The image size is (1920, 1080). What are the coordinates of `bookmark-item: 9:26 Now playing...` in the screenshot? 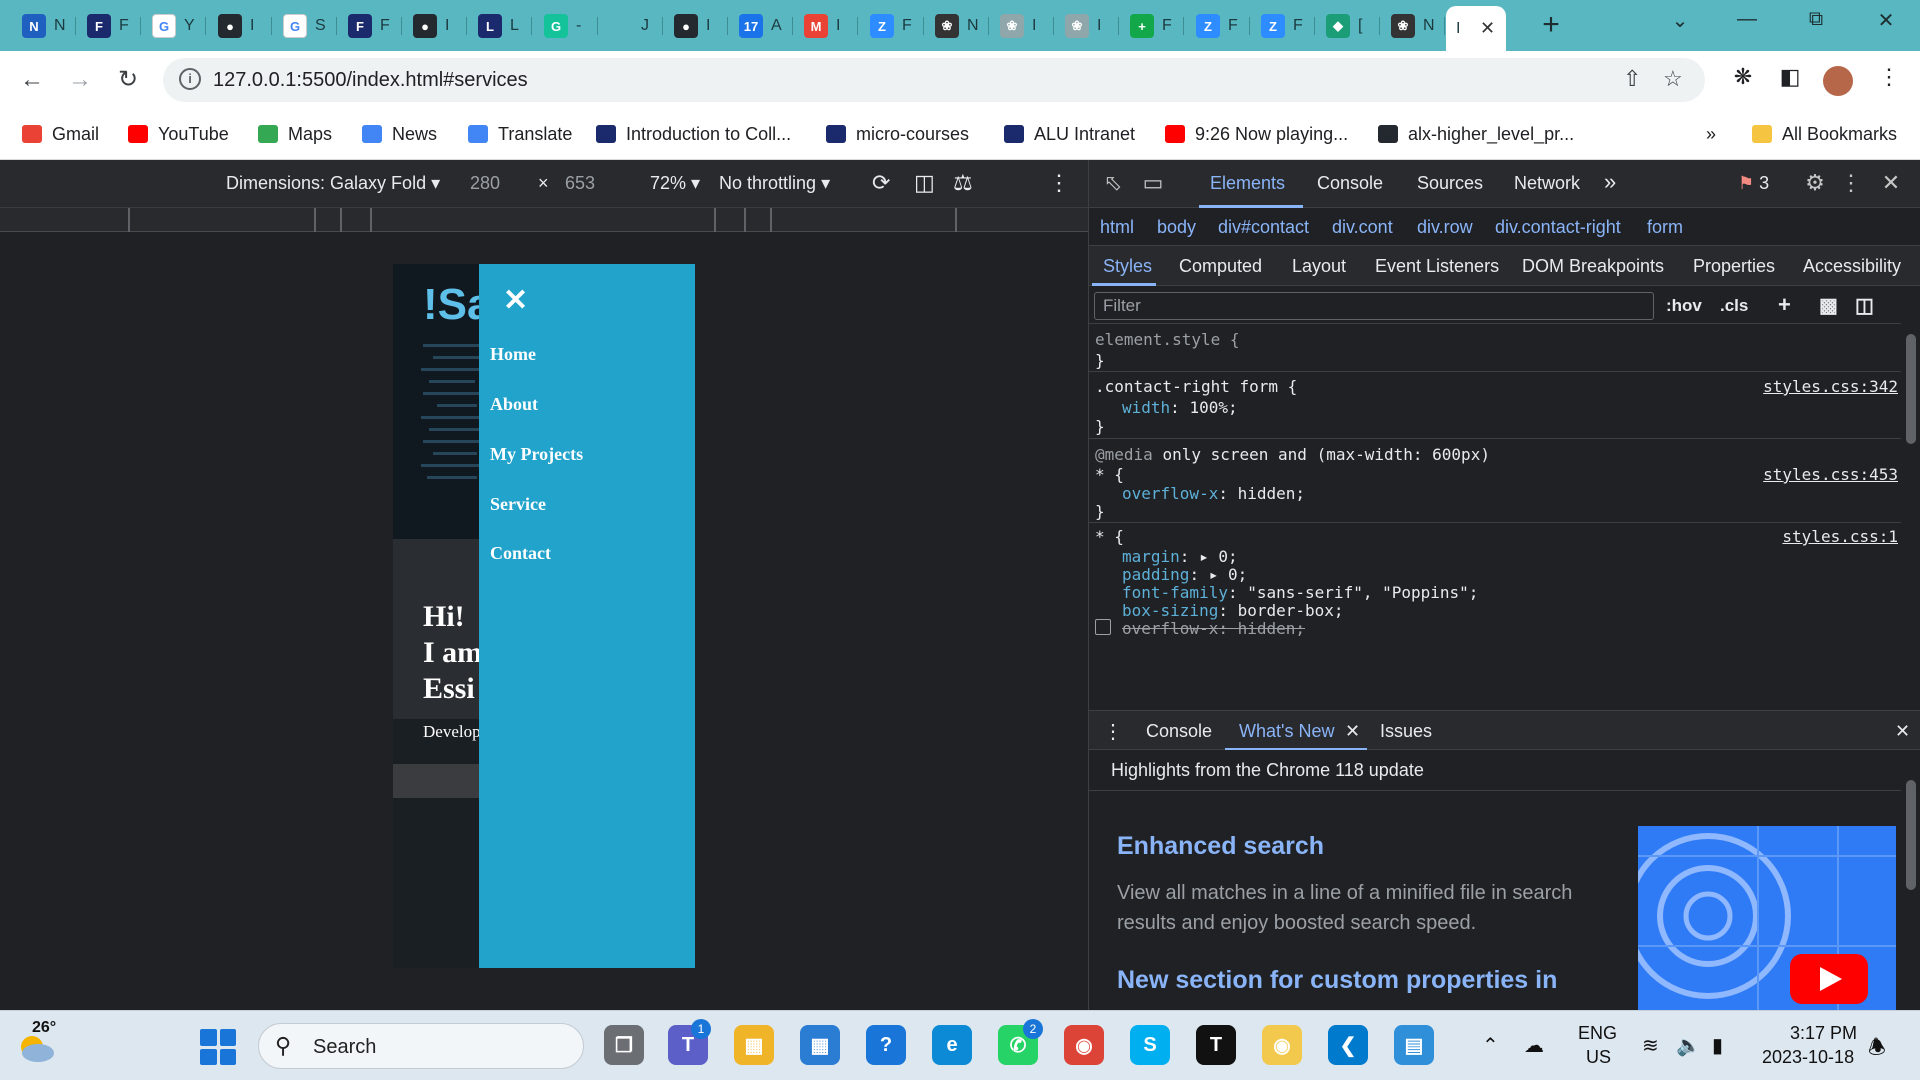 It's located at (1256, 134).